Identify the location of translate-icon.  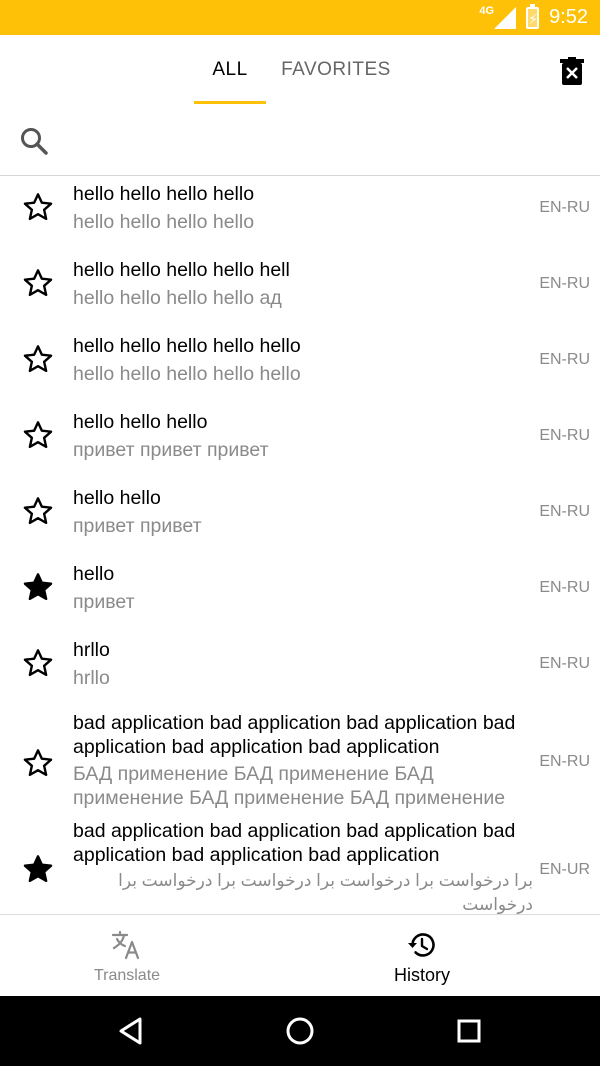
(125, 945).